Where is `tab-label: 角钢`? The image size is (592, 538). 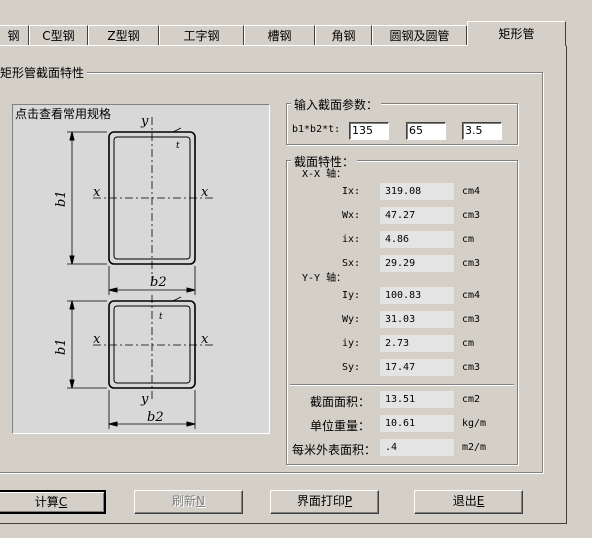
tab-label: 角钢 is located at coordinates (343, 36).